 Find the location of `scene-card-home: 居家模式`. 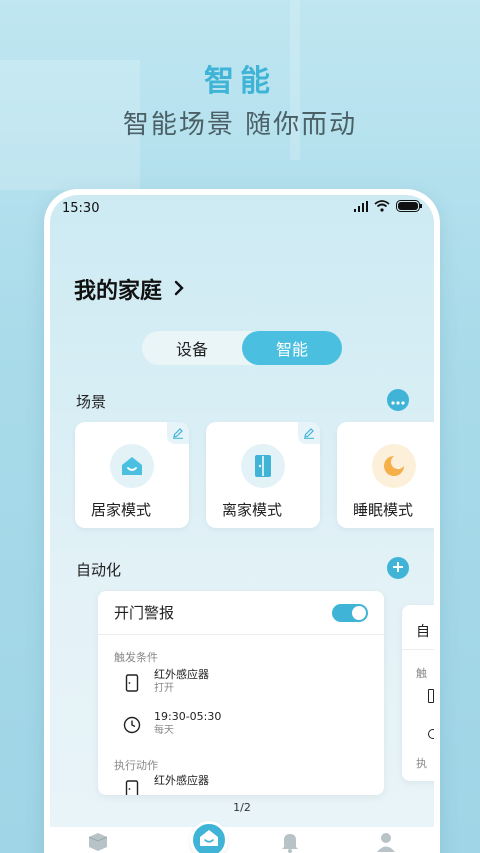

scene-card-home: 居家模式 is located at coordinates (132, 475).